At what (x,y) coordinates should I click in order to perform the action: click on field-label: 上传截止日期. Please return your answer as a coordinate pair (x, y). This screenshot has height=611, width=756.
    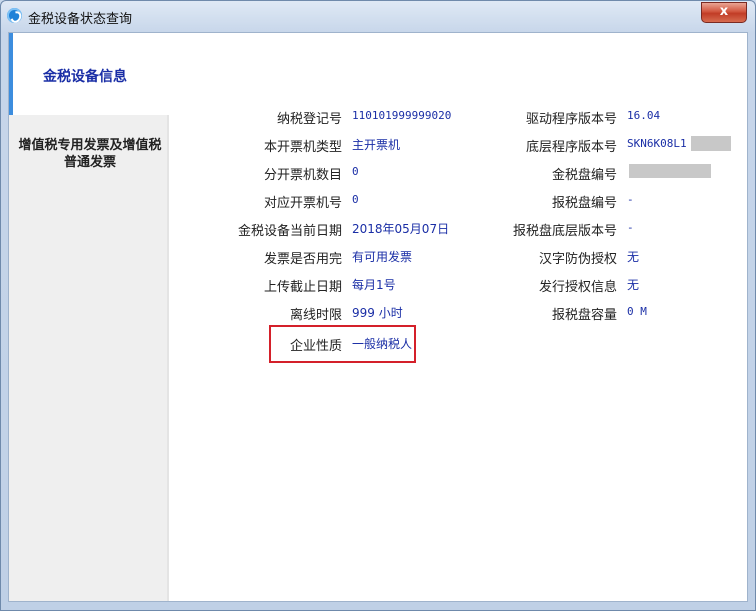
    Looking at the image, I should click on (302, 287).